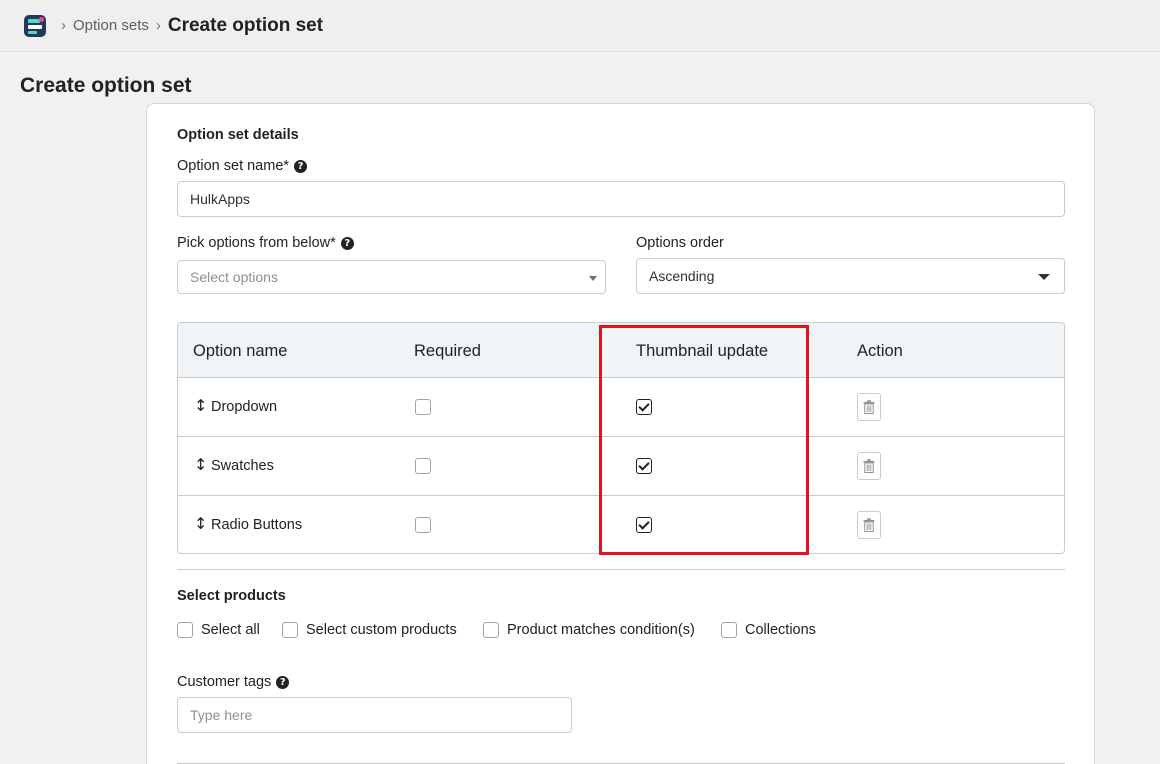  I want to click on collections-checkbox, so click(729, 630).